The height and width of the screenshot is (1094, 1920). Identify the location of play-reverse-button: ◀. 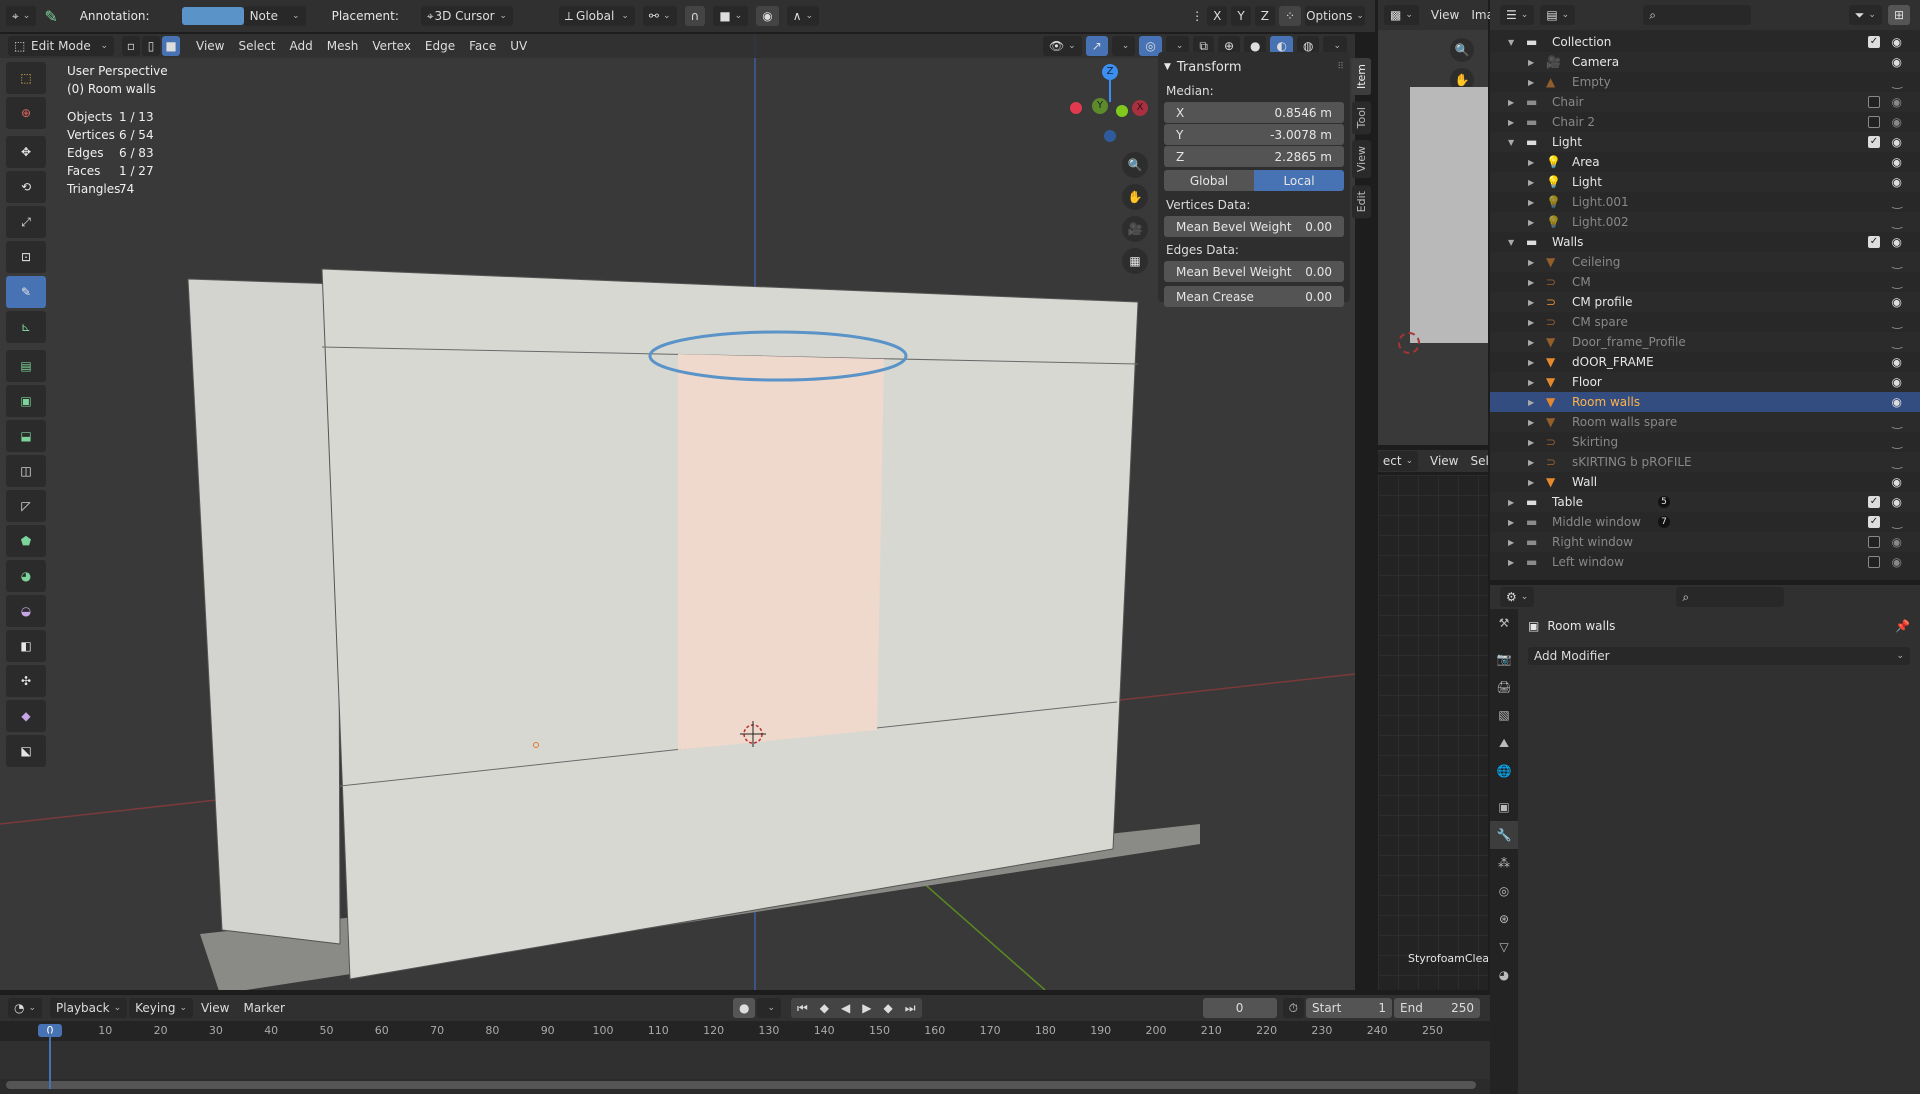
(845, 1008).